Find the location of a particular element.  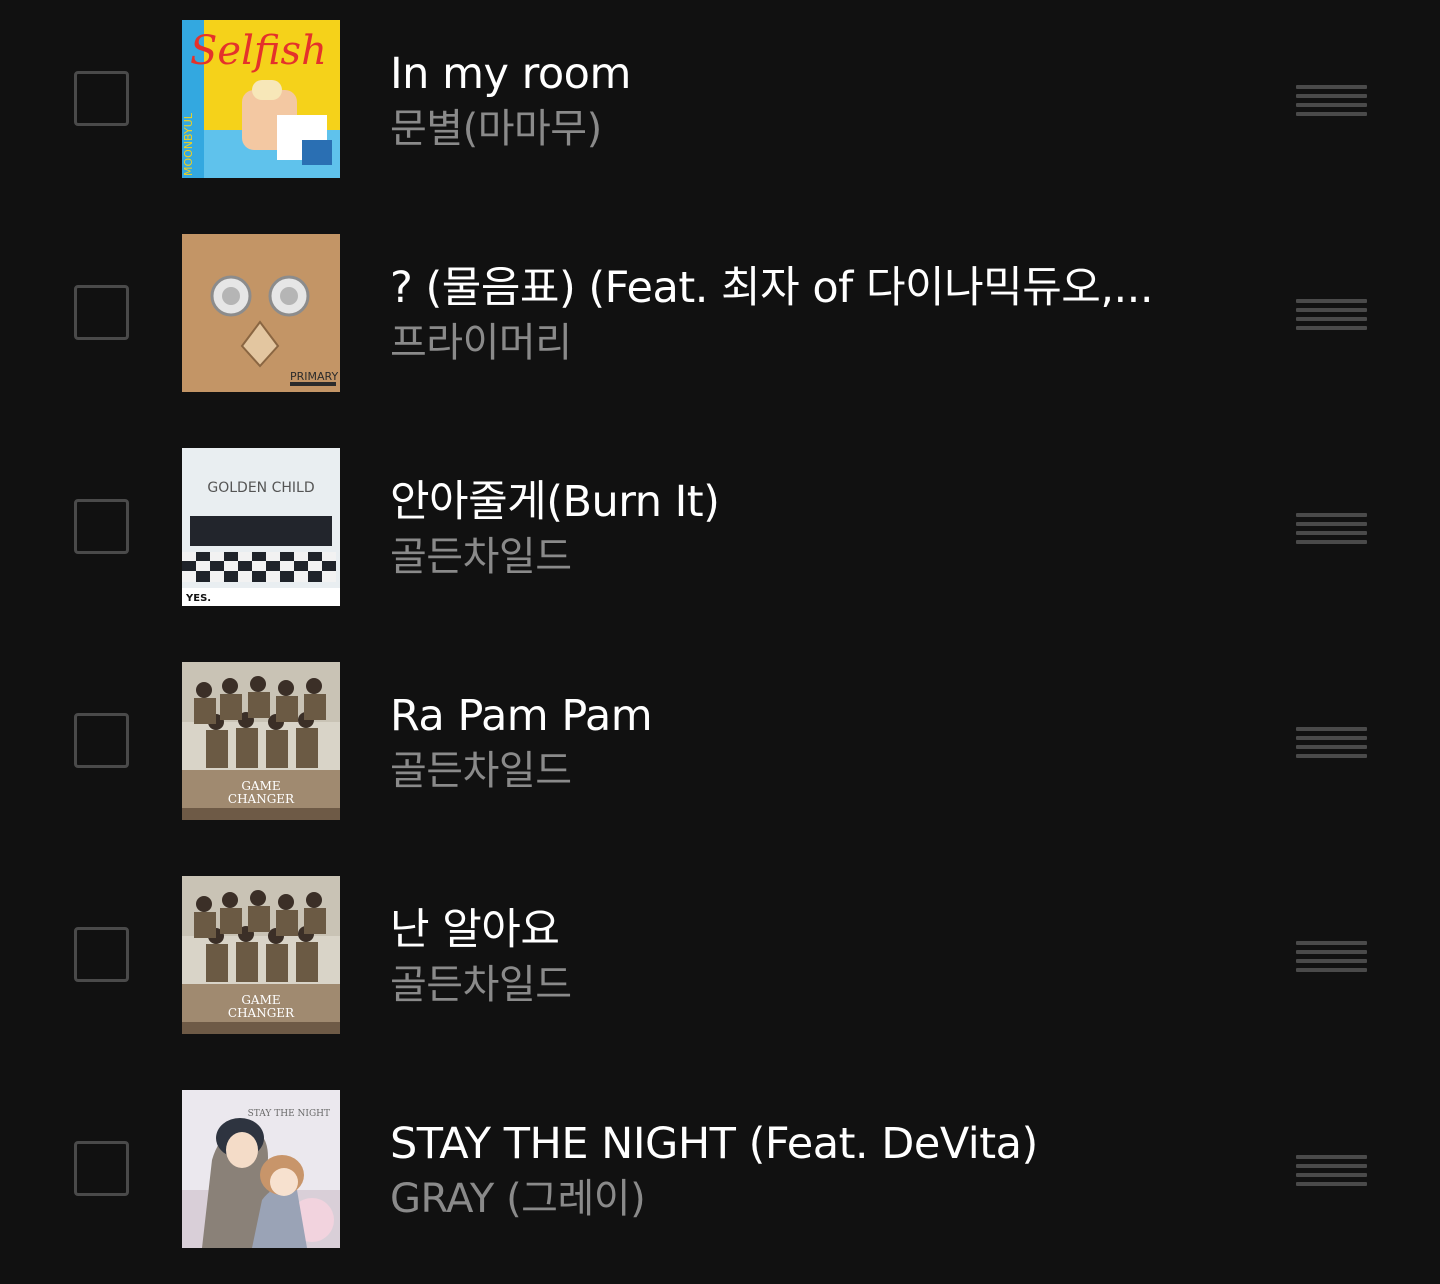

track-artist: 프라이머리 is located at coordinates (481, 343).